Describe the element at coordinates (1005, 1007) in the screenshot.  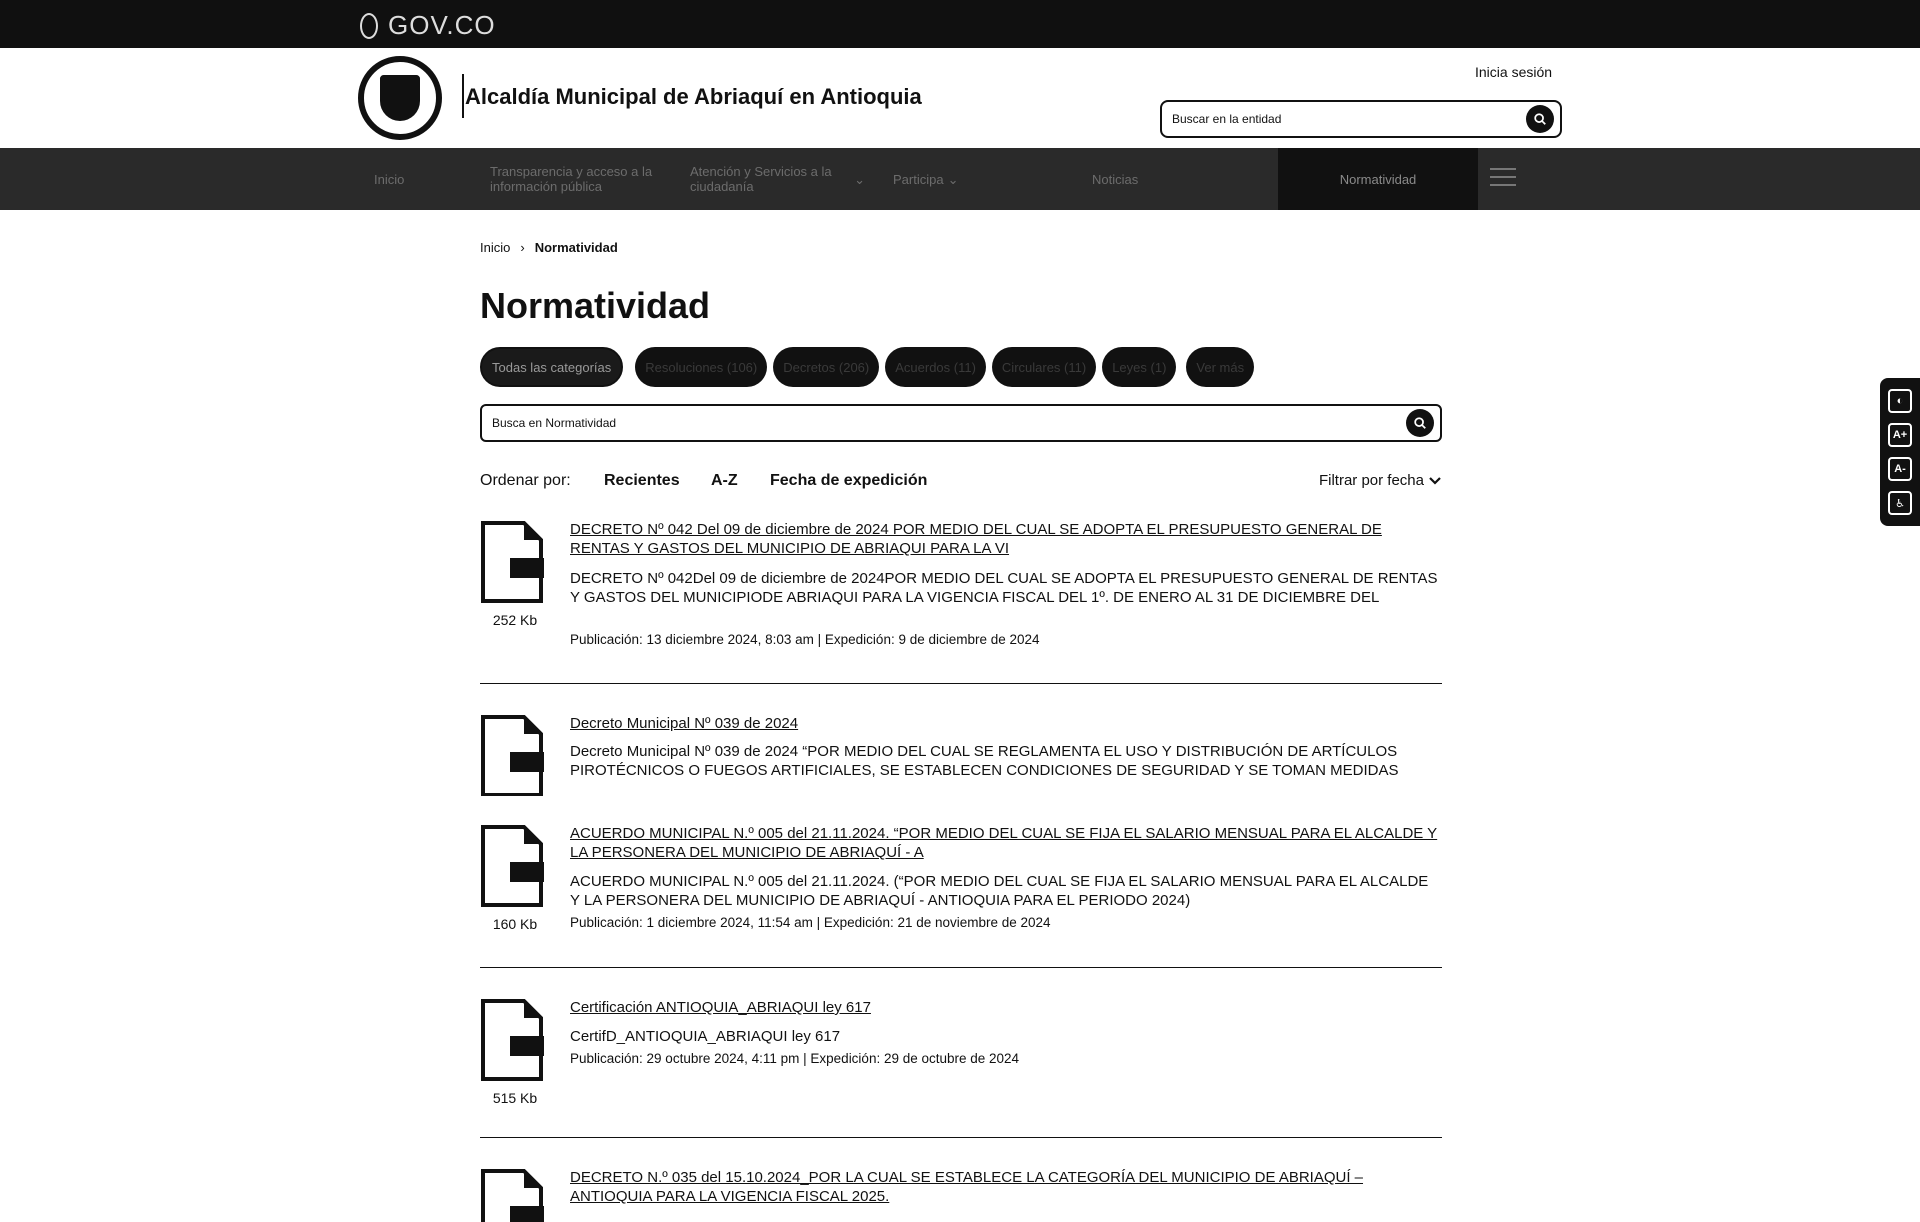
I see `document-title-link: Certificación ANTIOQUIA_ABRIAQUI ley 617` at that location.